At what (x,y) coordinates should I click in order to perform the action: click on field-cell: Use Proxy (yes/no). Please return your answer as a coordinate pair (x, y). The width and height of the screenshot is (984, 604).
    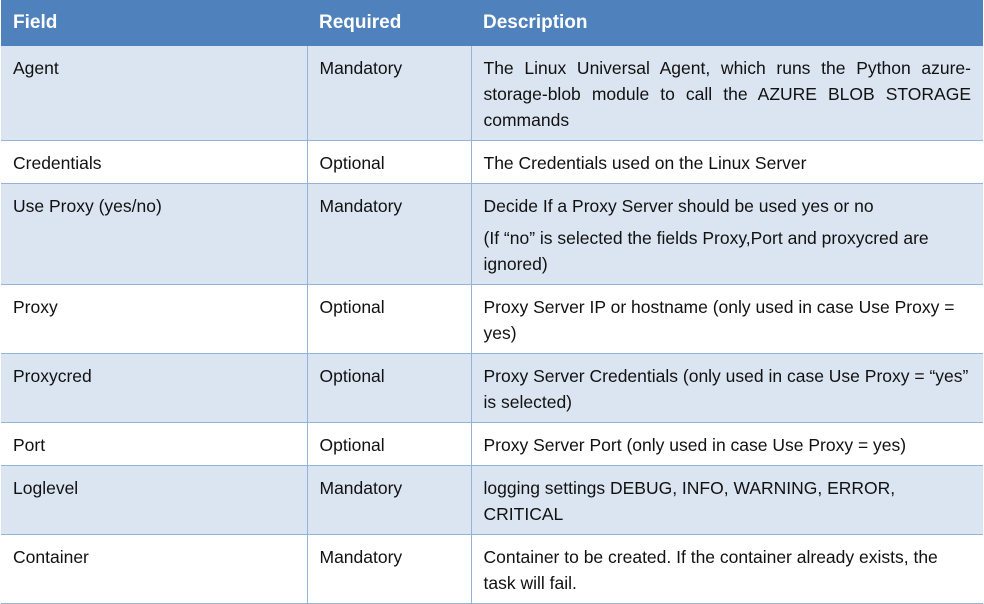
    Looking at the image, I should click on (154, 234).